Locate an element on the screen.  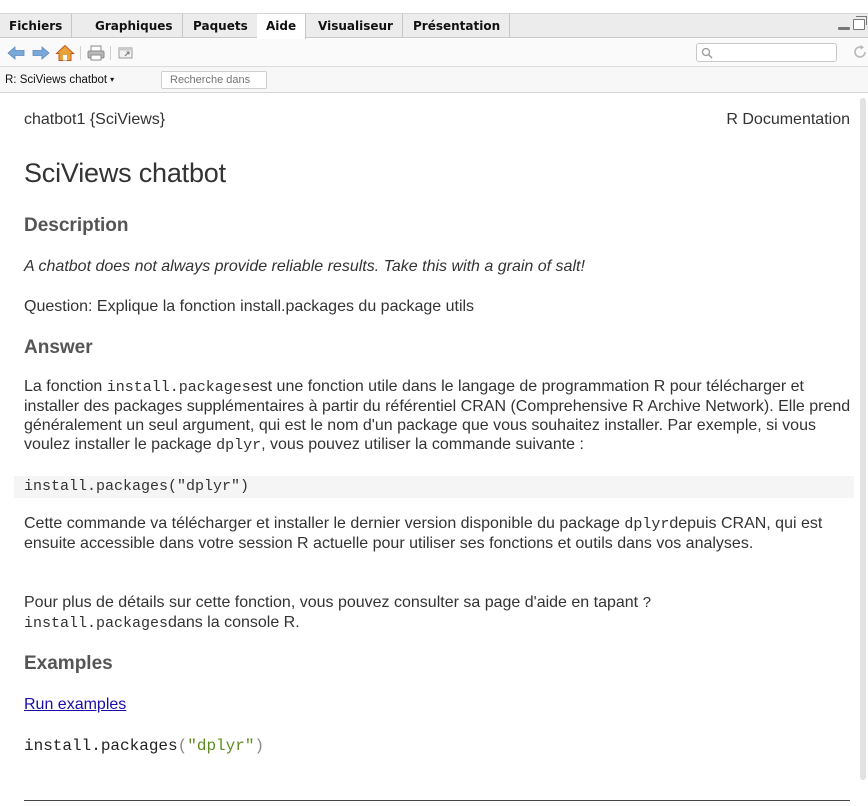
print-icon is located at coordinates (96, 53).